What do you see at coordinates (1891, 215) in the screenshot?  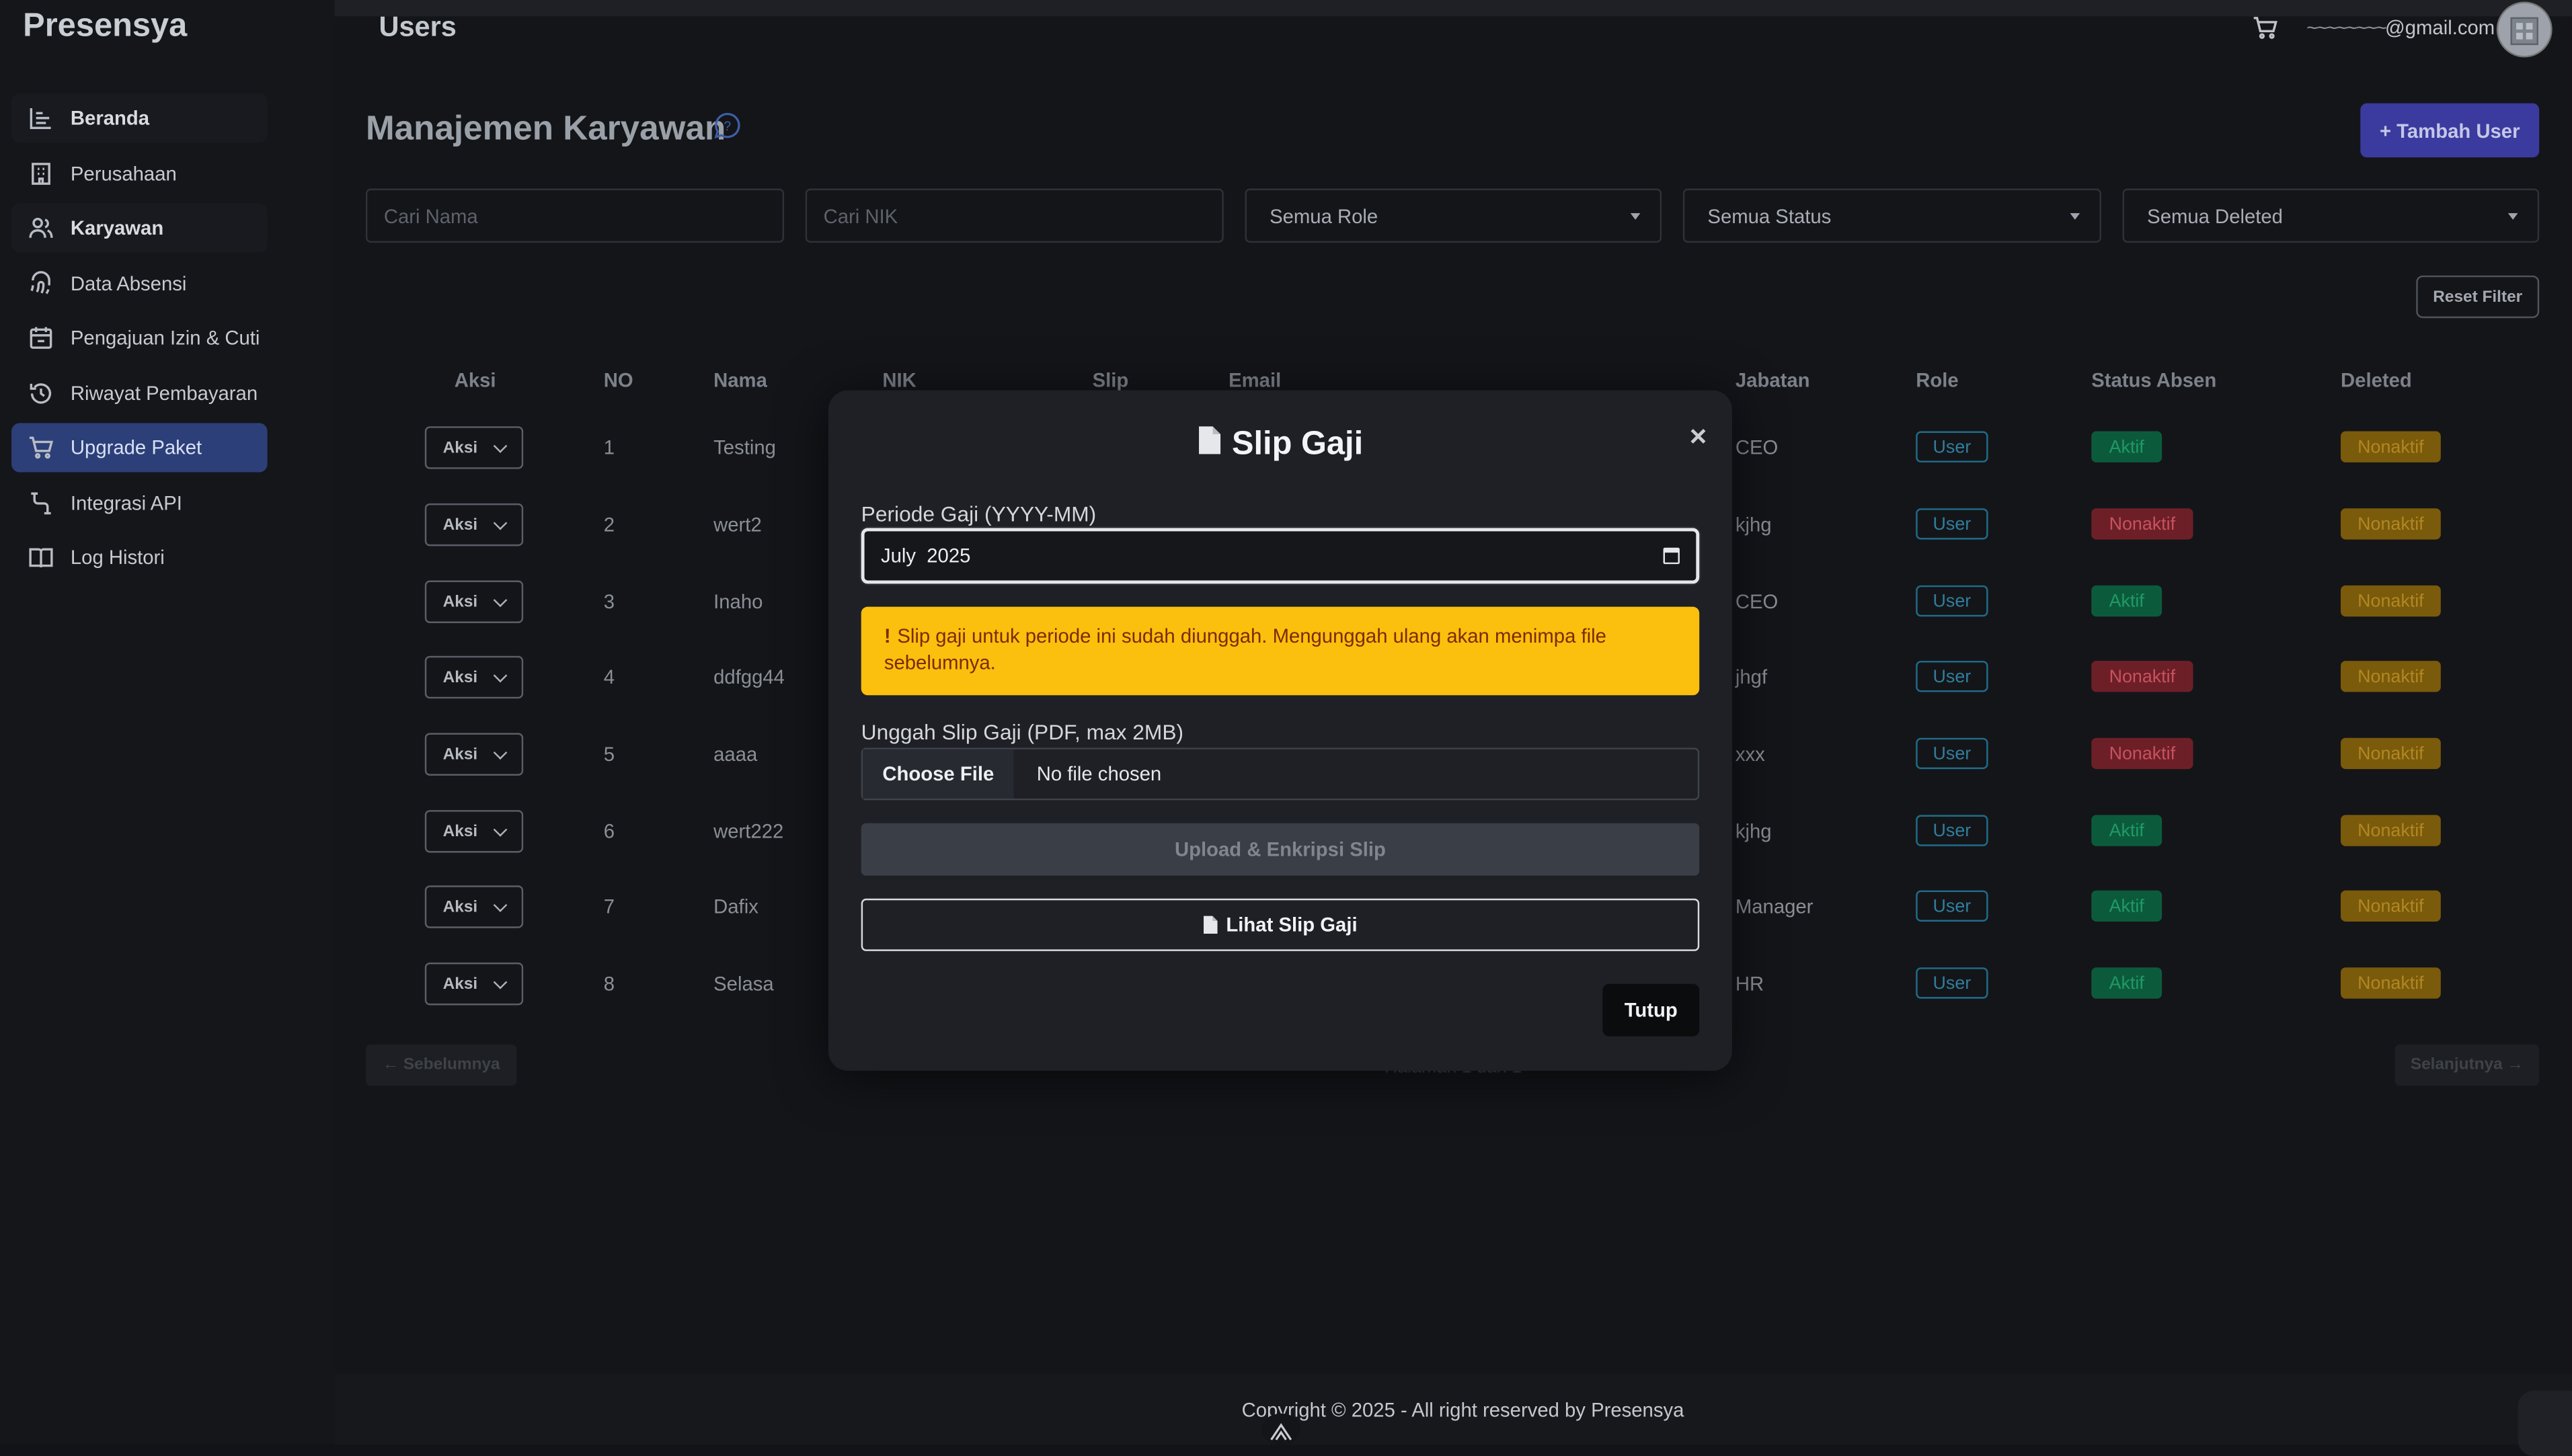 I see `status-select: Semua Status` at bounding box center [1891, 215].